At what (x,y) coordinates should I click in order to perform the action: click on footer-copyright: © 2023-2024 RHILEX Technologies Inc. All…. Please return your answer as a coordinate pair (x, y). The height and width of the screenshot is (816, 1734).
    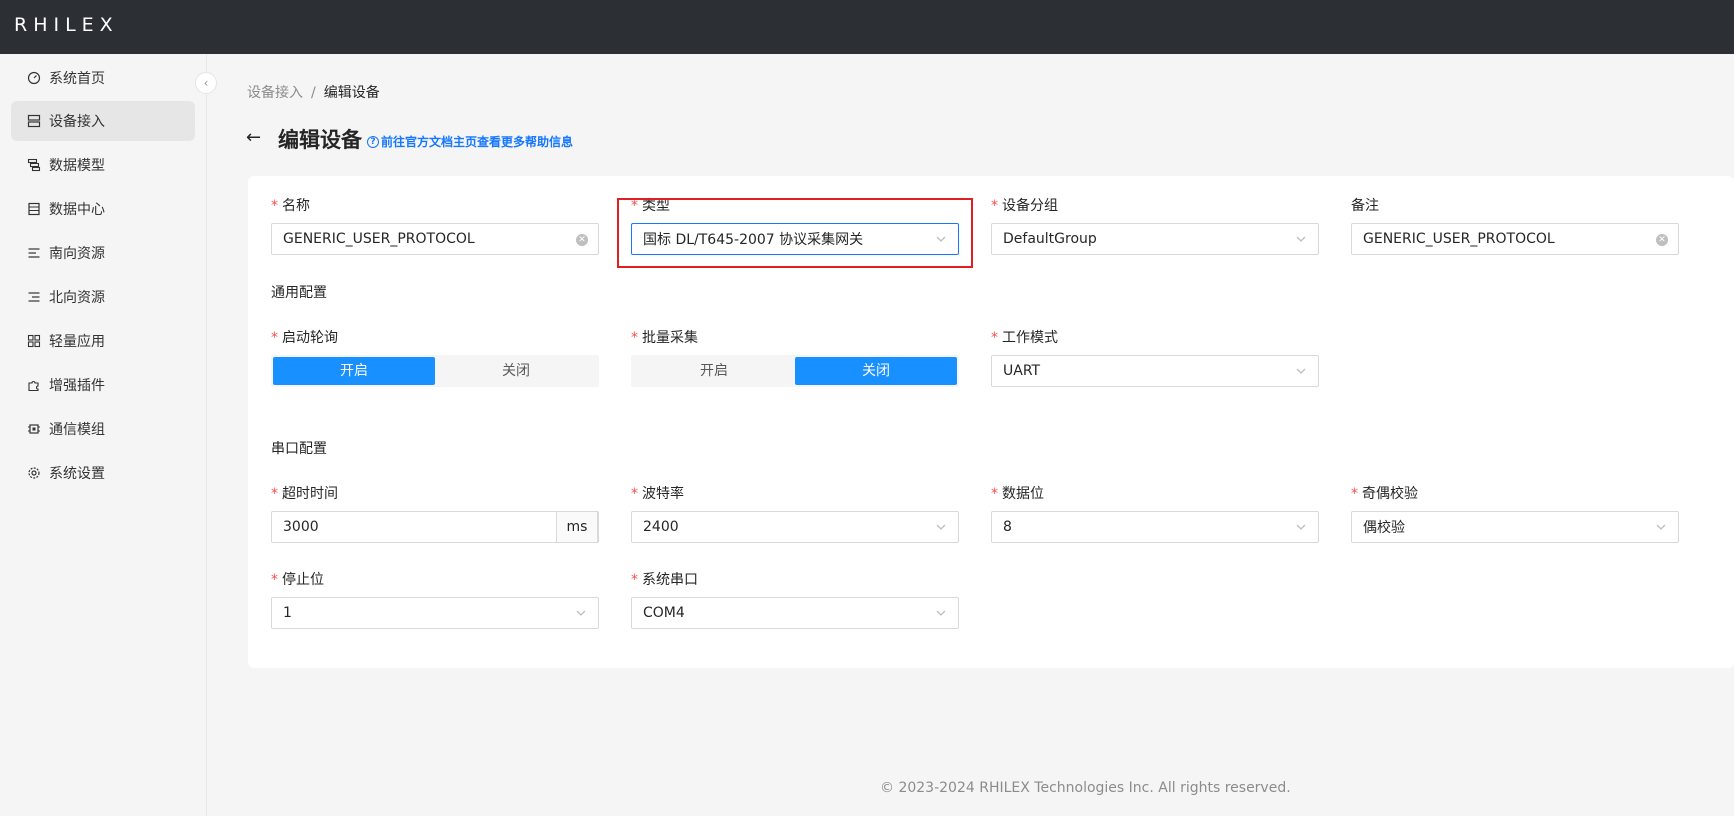
    Looking at the image, I should click on (1085, 788).